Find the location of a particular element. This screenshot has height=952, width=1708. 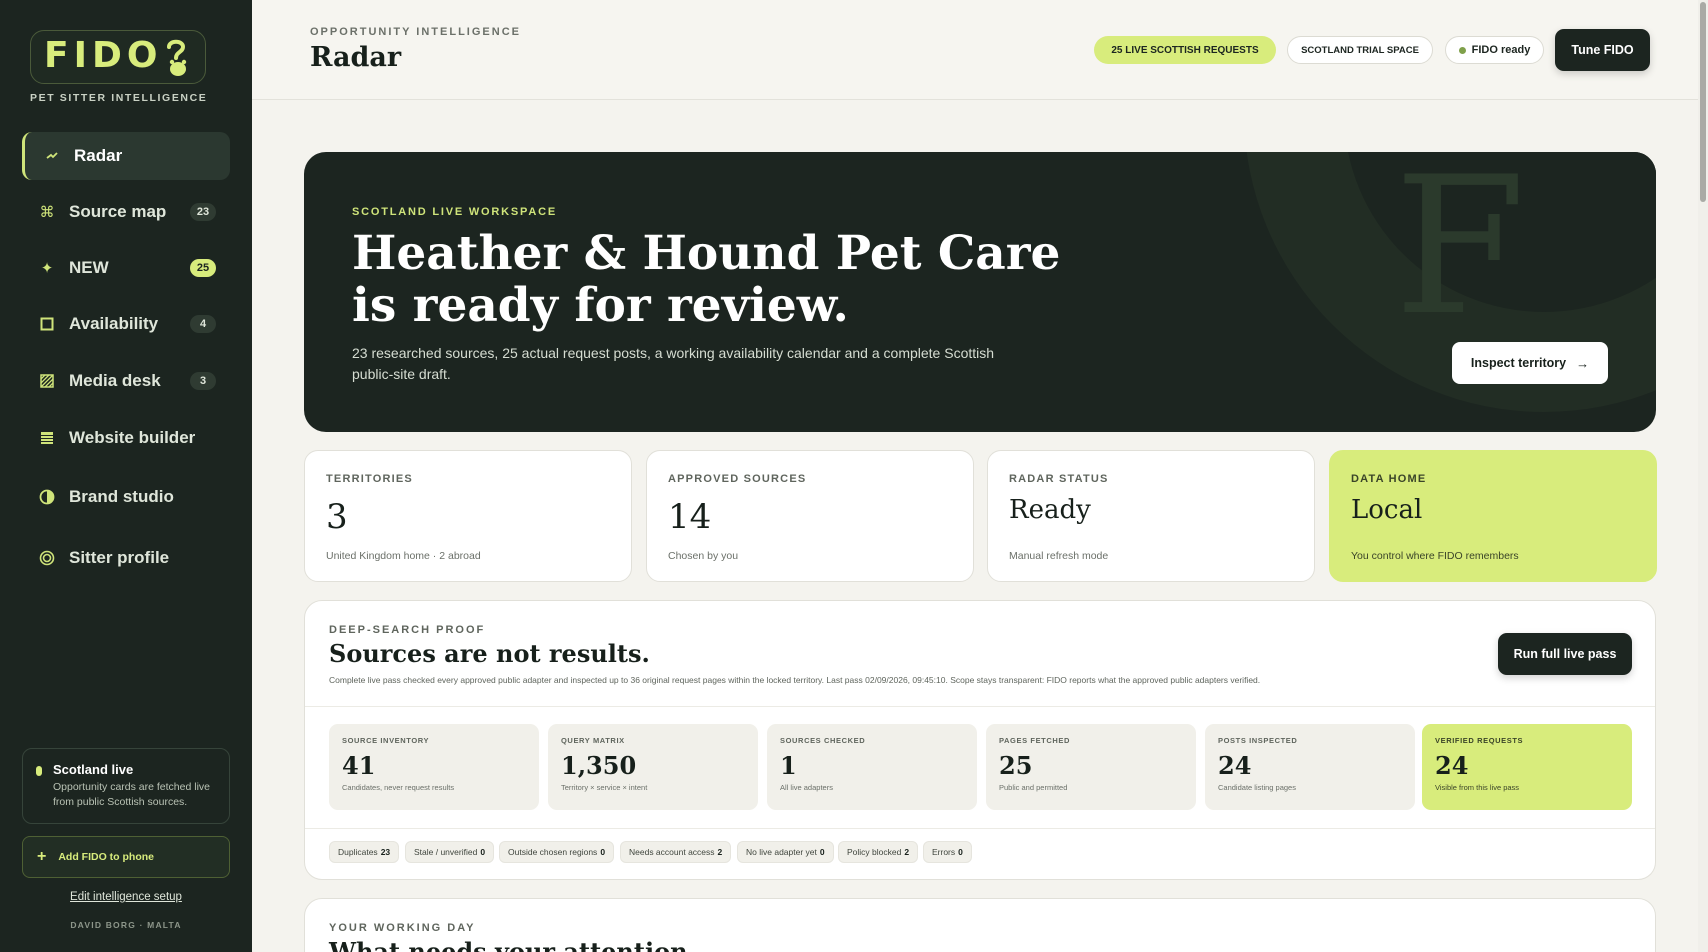

stat-card-approved-sources: APPROVED SOURCES 14 Chosen by you is located at coordinates (810, 516).